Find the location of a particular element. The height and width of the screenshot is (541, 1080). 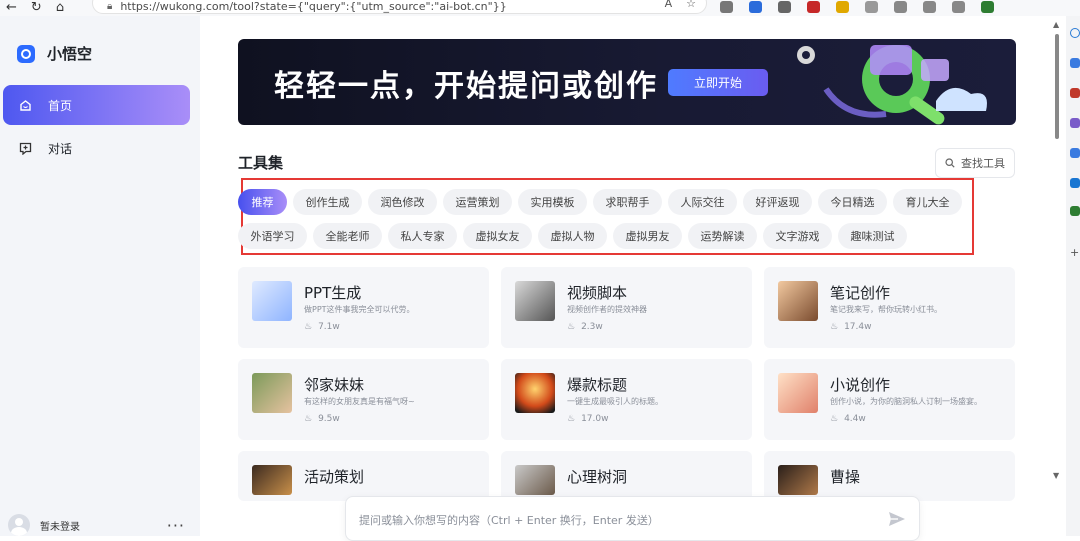

sidebar-item-label: 对话 is located at coordinates (60, 148).